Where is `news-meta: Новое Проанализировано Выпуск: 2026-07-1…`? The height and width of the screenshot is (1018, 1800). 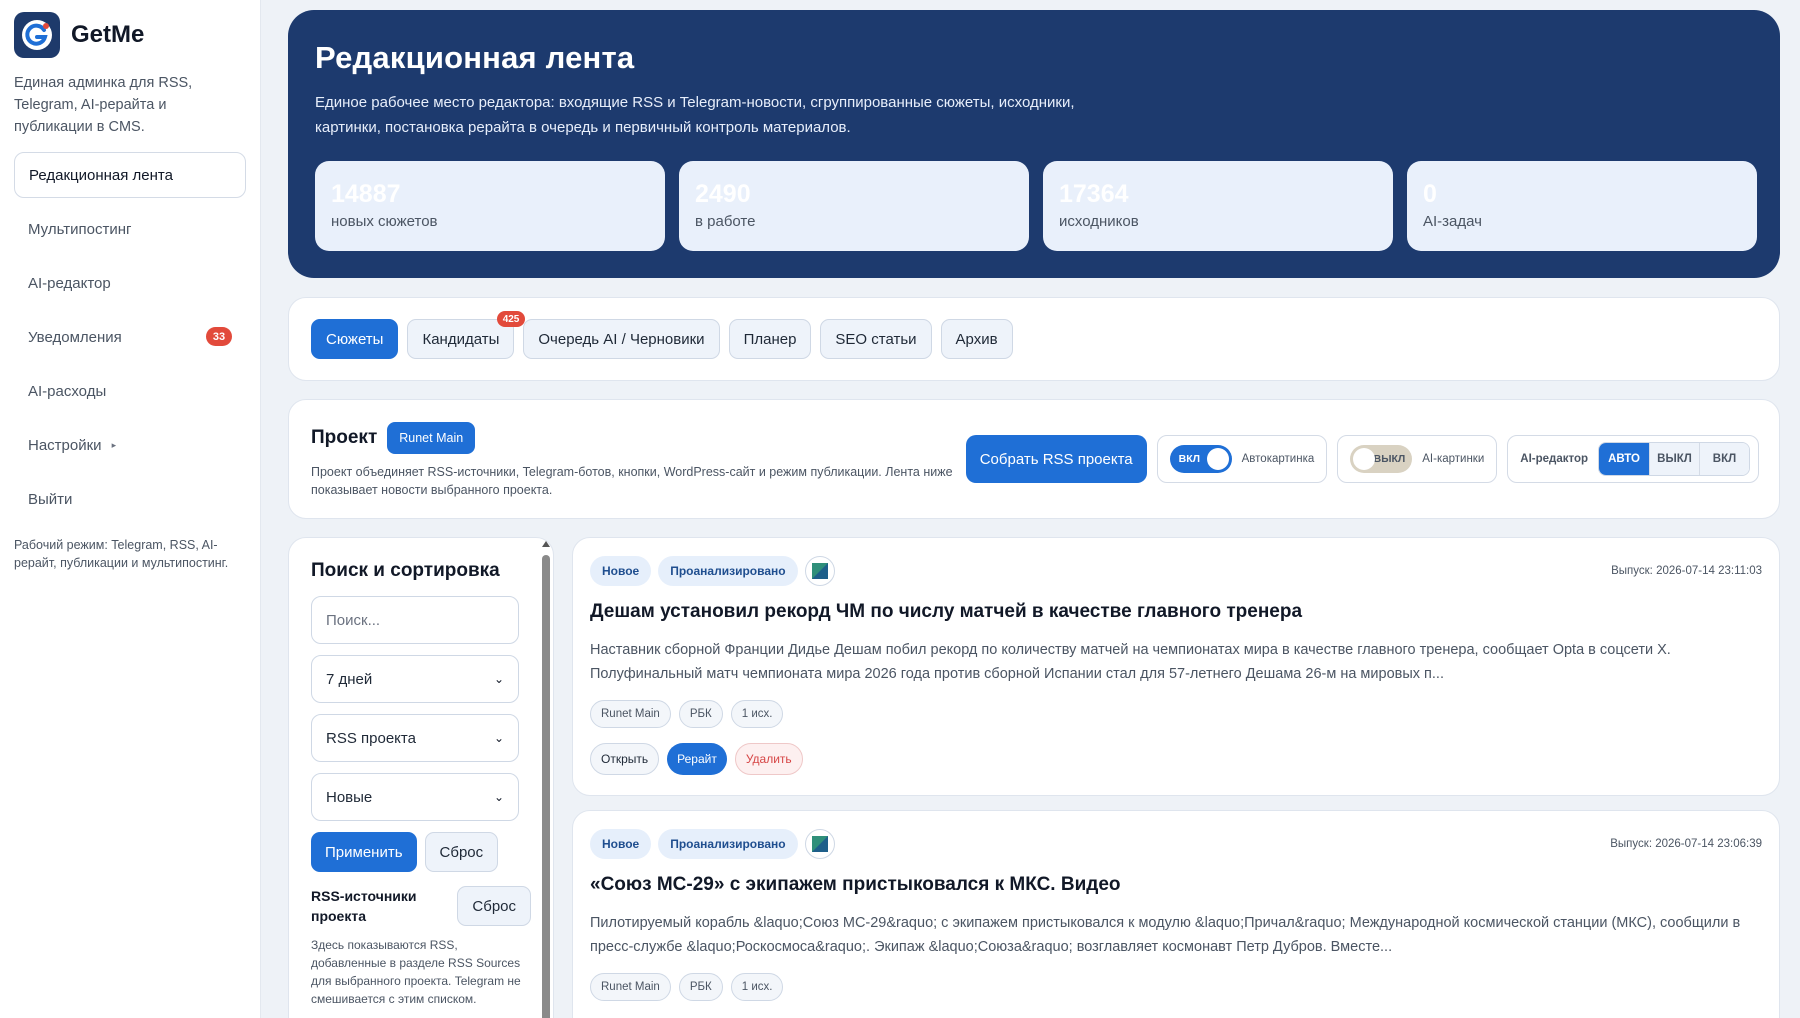
news-meta: Новое Проанализировано Выпуск: 2026-07-1… is located at coordinates (1176, 571).